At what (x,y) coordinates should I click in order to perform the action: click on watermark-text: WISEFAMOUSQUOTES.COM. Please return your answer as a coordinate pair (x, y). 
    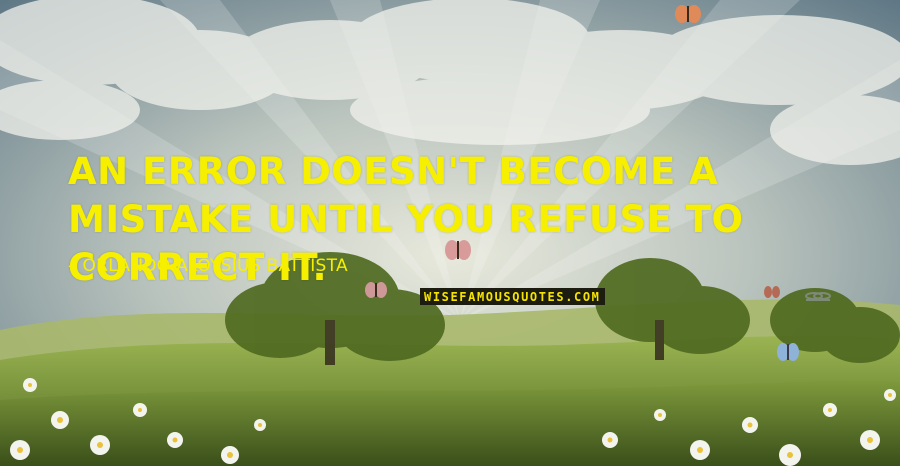
    Looking at the image, I should click on (512, 296).